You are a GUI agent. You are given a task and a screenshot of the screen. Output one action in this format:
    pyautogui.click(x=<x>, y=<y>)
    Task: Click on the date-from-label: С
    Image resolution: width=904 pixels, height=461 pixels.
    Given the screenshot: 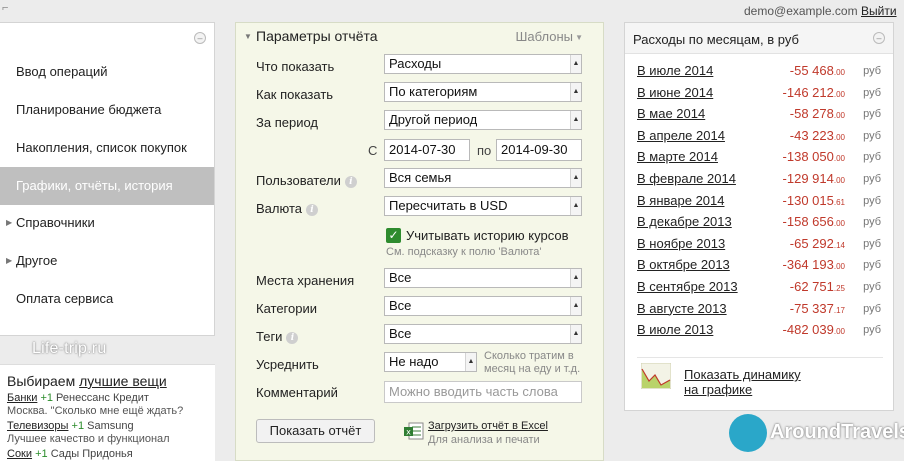 What is the action you would take?
    pyautogui.click(x=373, y=150)
    